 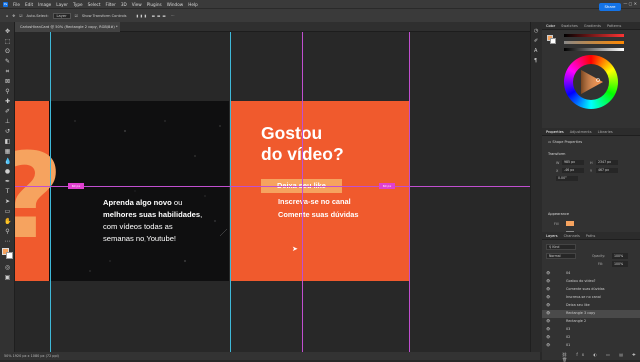 I want to click on eraser-tool-icon: ◧, so click(x=7, y=141).